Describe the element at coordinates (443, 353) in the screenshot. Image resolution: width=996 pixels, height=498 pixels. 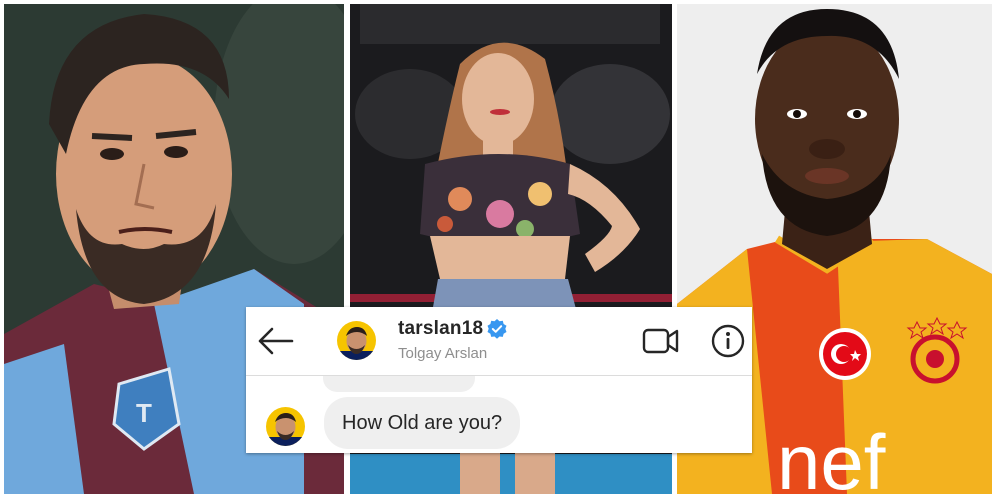
I see `full-name: Tolgay Arslan` at that location.